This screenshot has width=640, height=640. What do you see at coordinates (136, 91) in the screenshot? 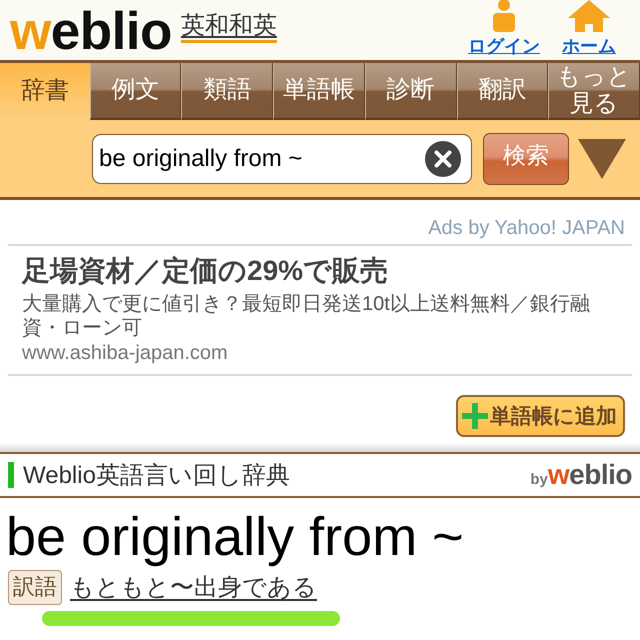
I see `tab: 例文` at bounding box center [136, 91].